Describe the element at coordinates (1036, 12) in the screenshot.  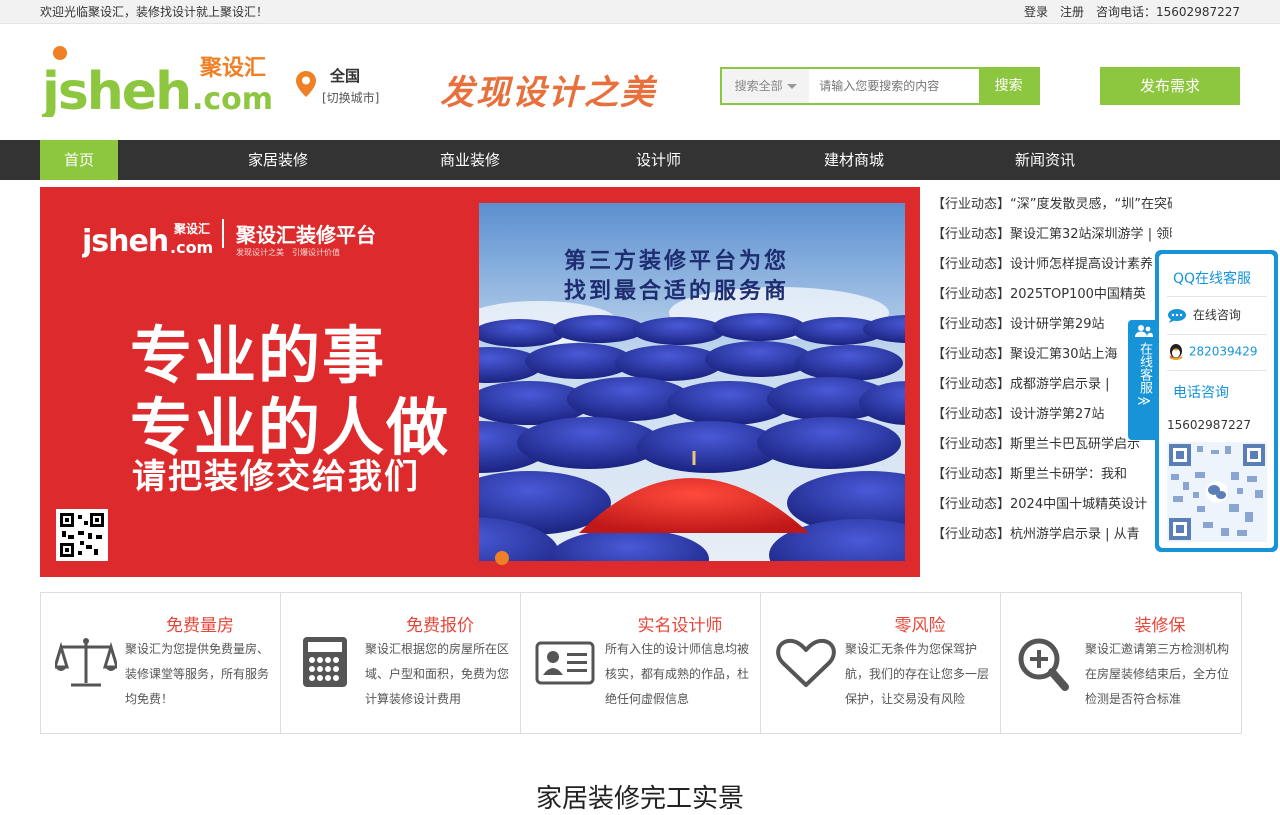
I see `login-link: 登录` at that location.